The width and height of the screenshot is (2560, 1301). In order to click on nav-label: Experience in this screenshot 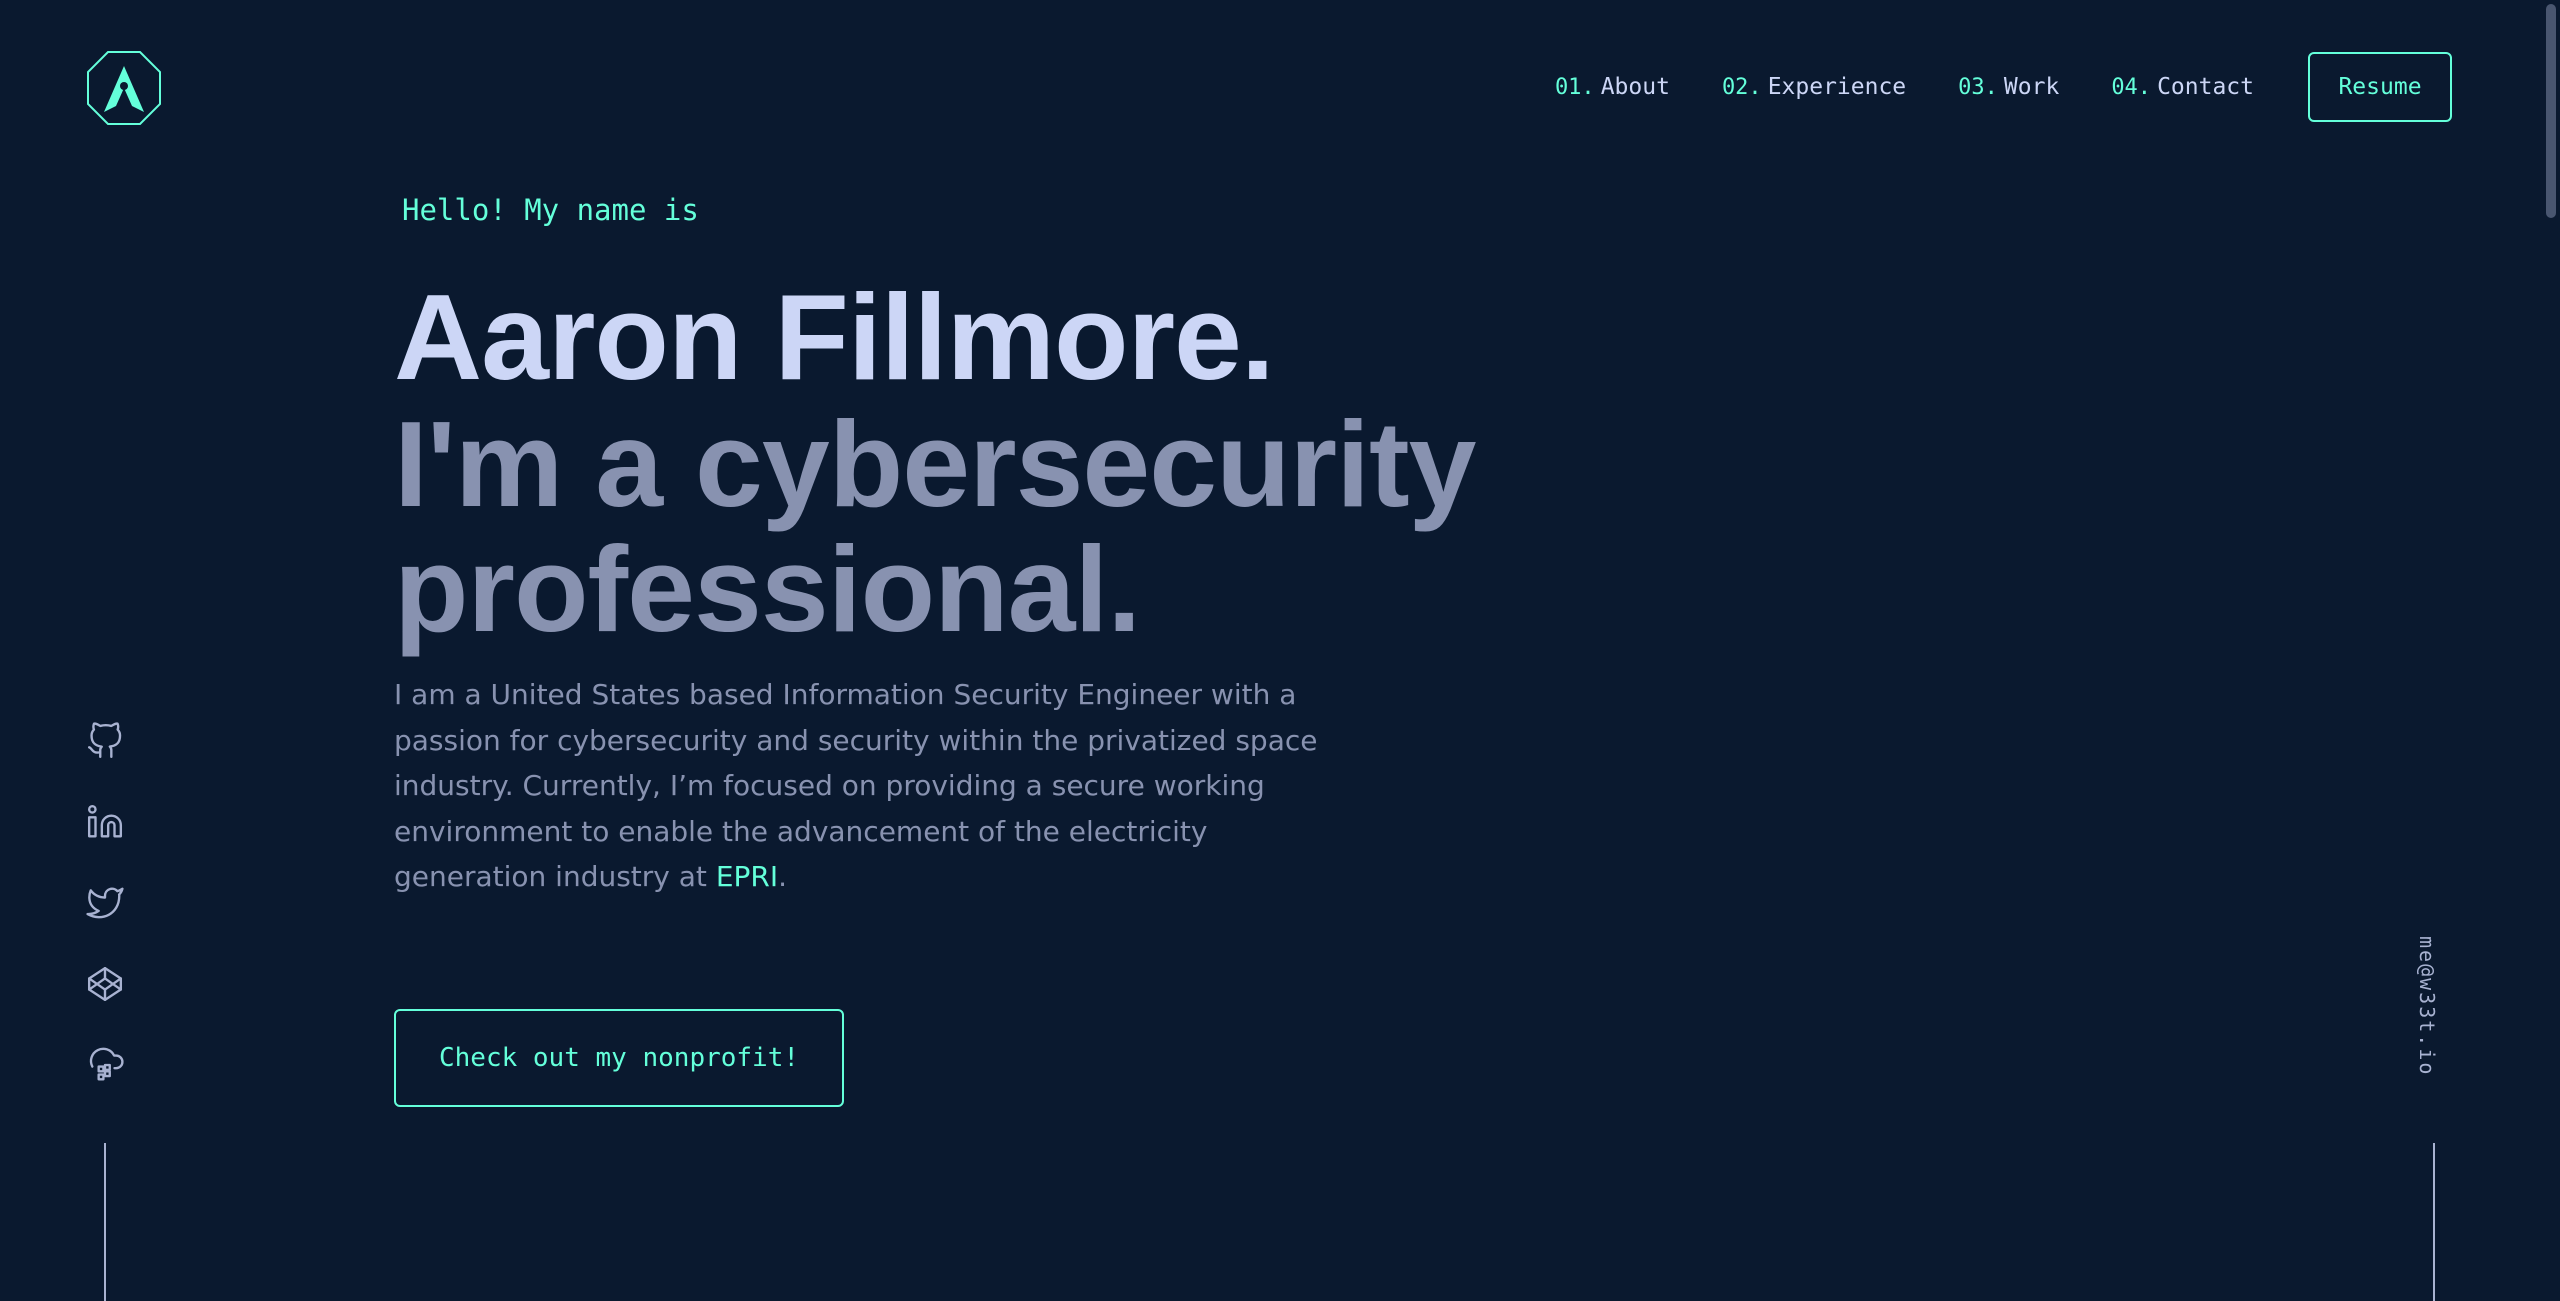, I will do `click(1837, 87)`.